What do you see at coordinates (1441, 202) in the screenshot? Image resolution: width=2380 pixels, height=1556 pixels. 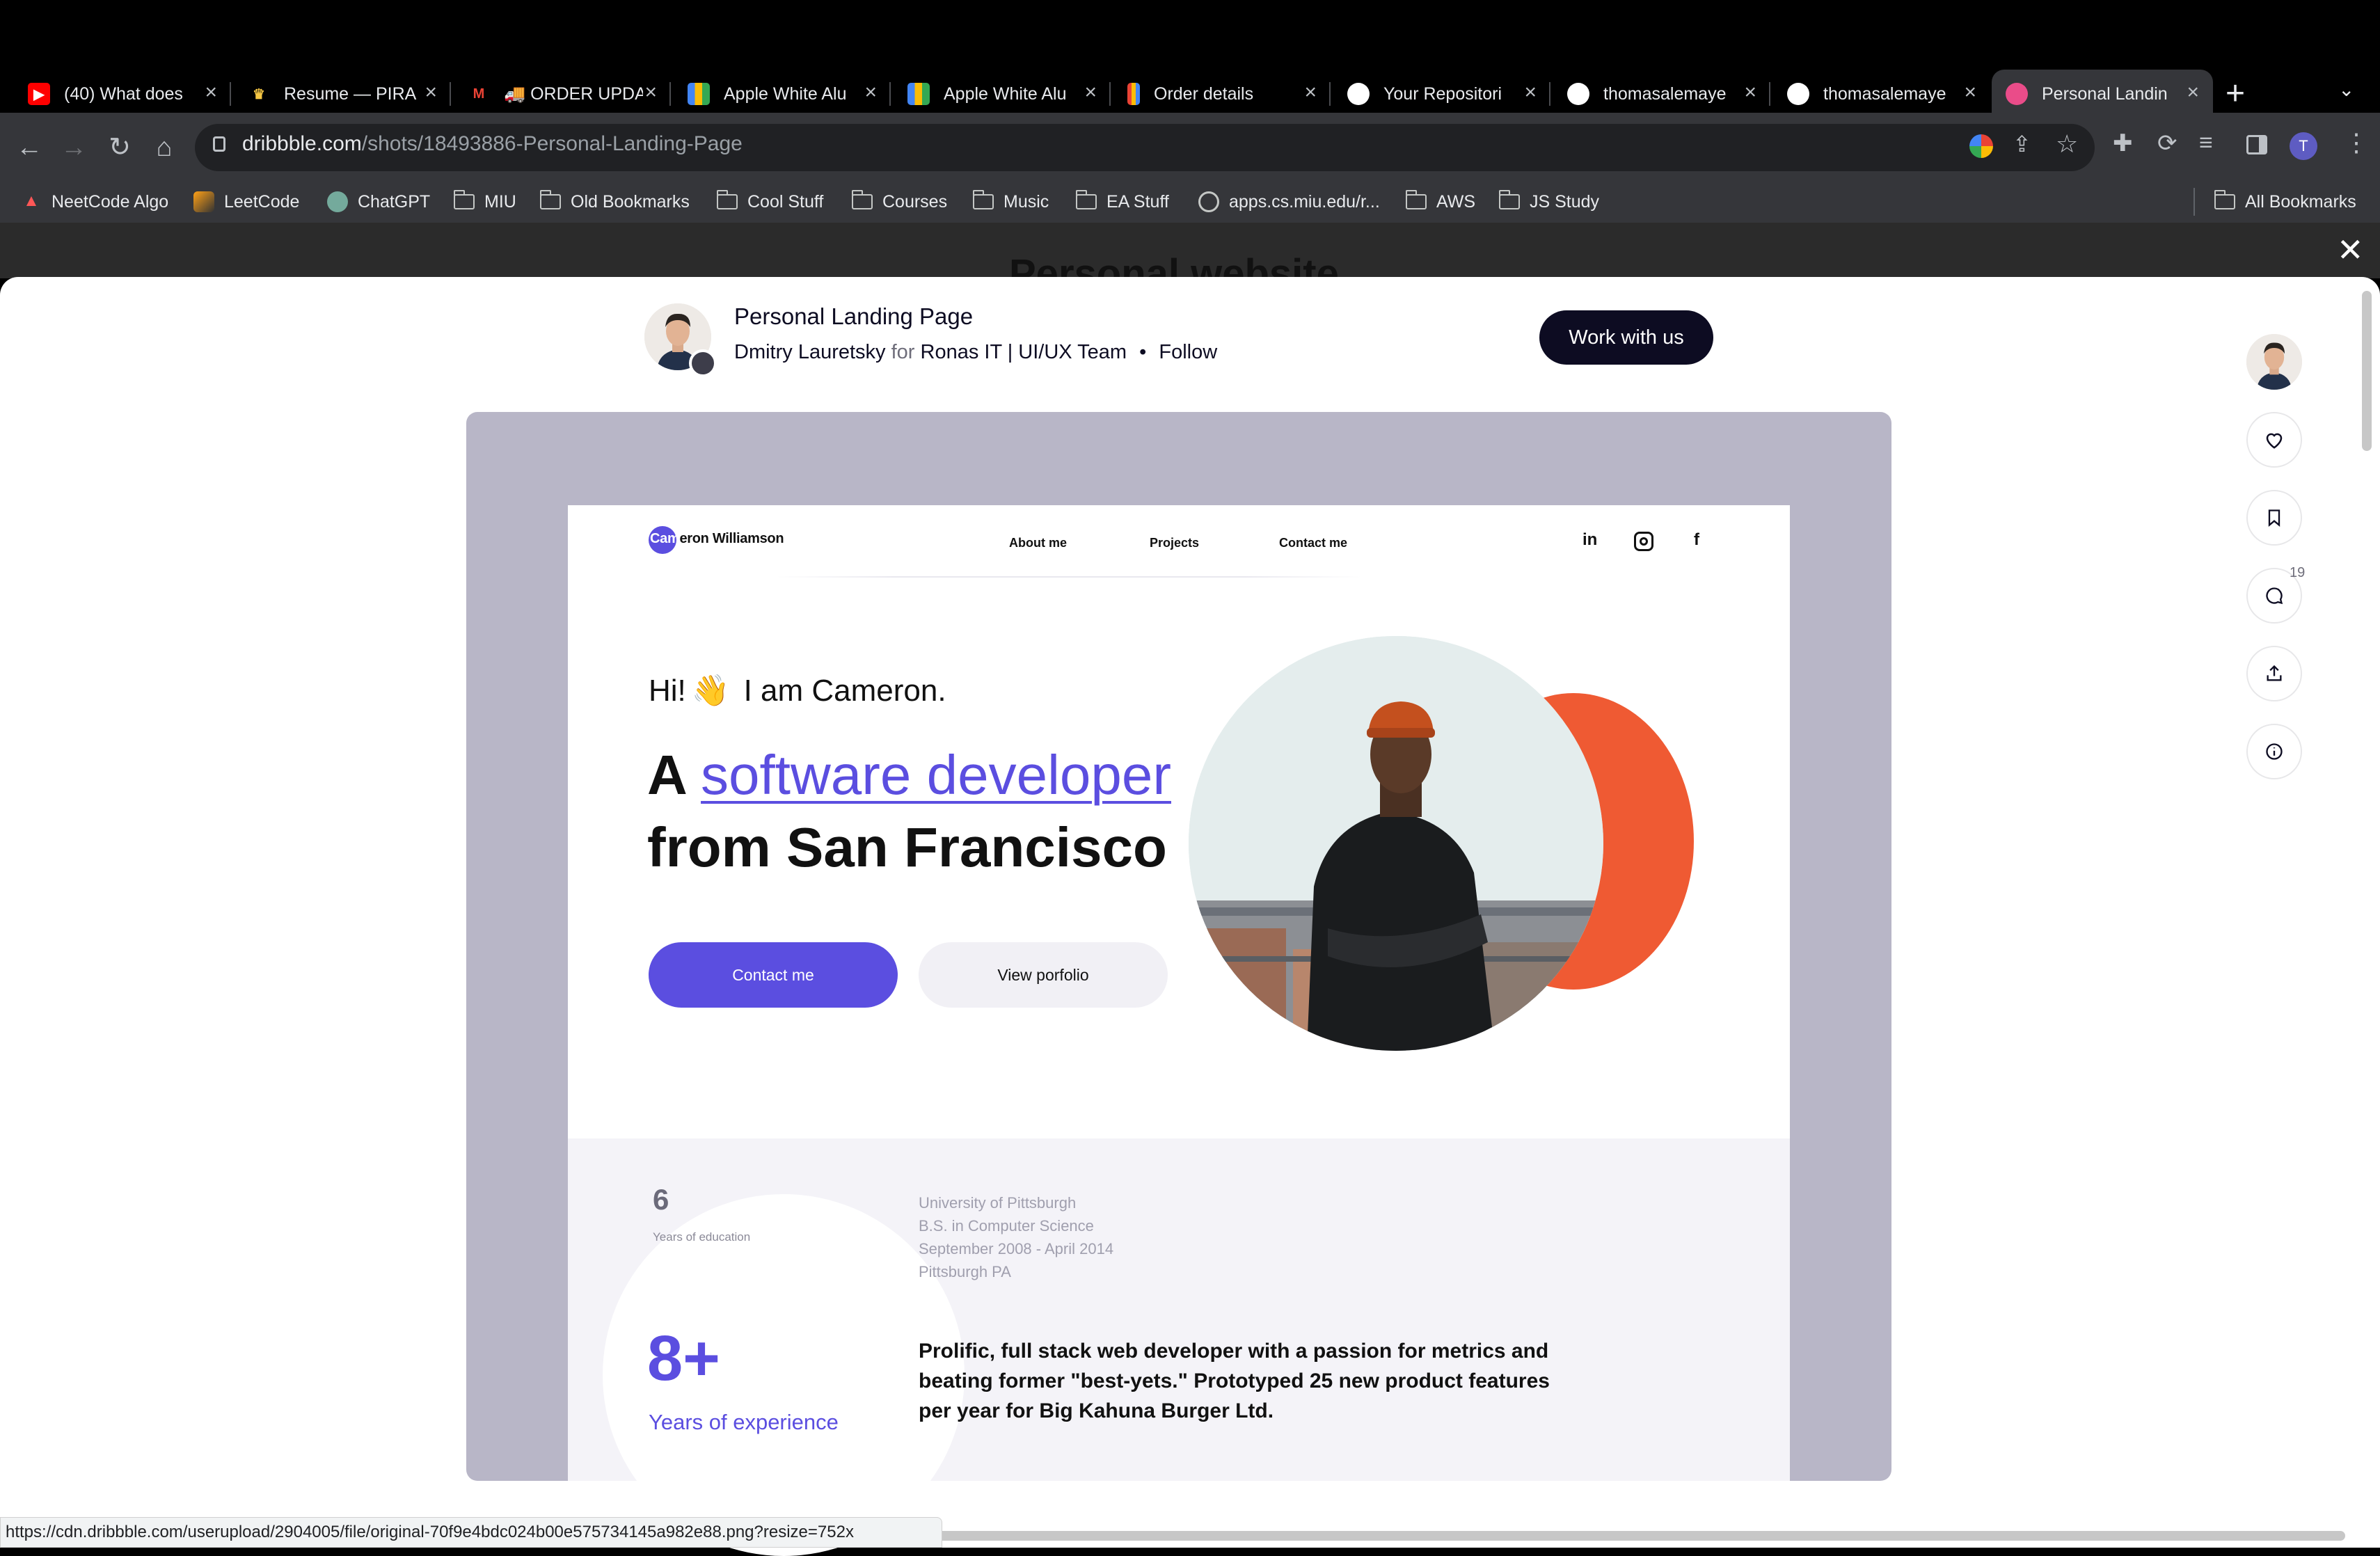 I see `bookmark-folder: AWS` at bounding box center [1441, 202].